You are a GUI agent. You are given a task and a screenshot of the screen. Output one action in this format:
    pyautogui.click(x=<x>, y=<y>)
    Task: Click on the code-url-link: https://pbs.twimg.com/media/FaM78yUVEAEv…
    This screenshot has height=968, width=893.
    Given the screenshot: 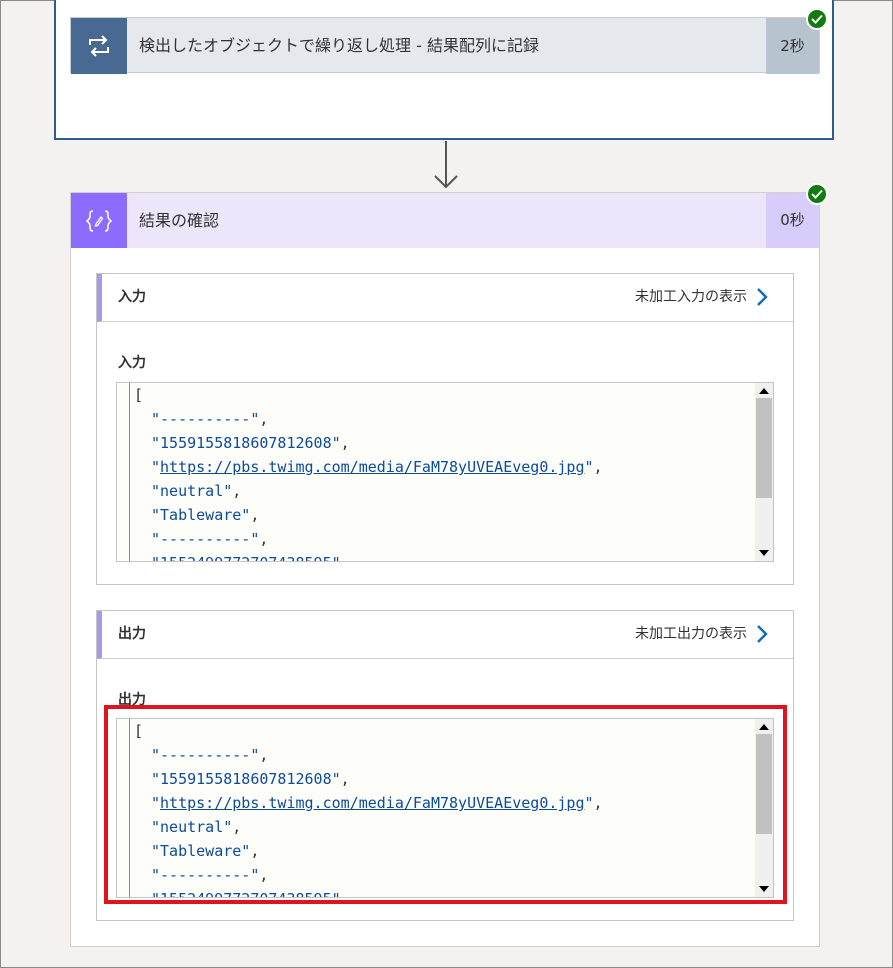 What is the action you would take?
    pyautogui.click(x=372, y=467)
    